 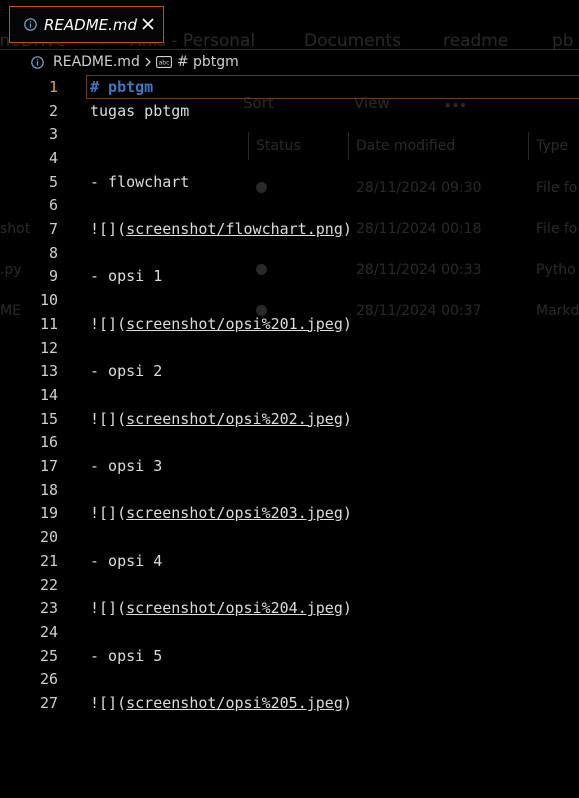 I want to click on code-line: 23 ![](screenshot/opsi%204.jpeg), so click(x=289, y=608).